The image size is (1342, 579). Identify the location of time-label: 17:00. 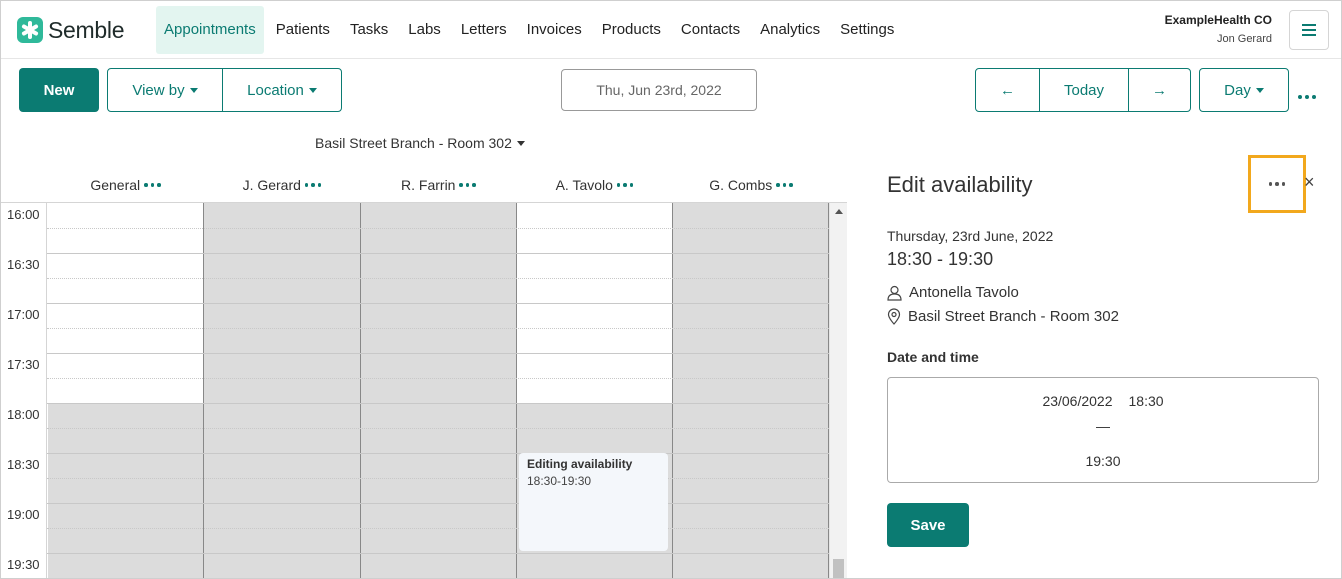
(23, 314).